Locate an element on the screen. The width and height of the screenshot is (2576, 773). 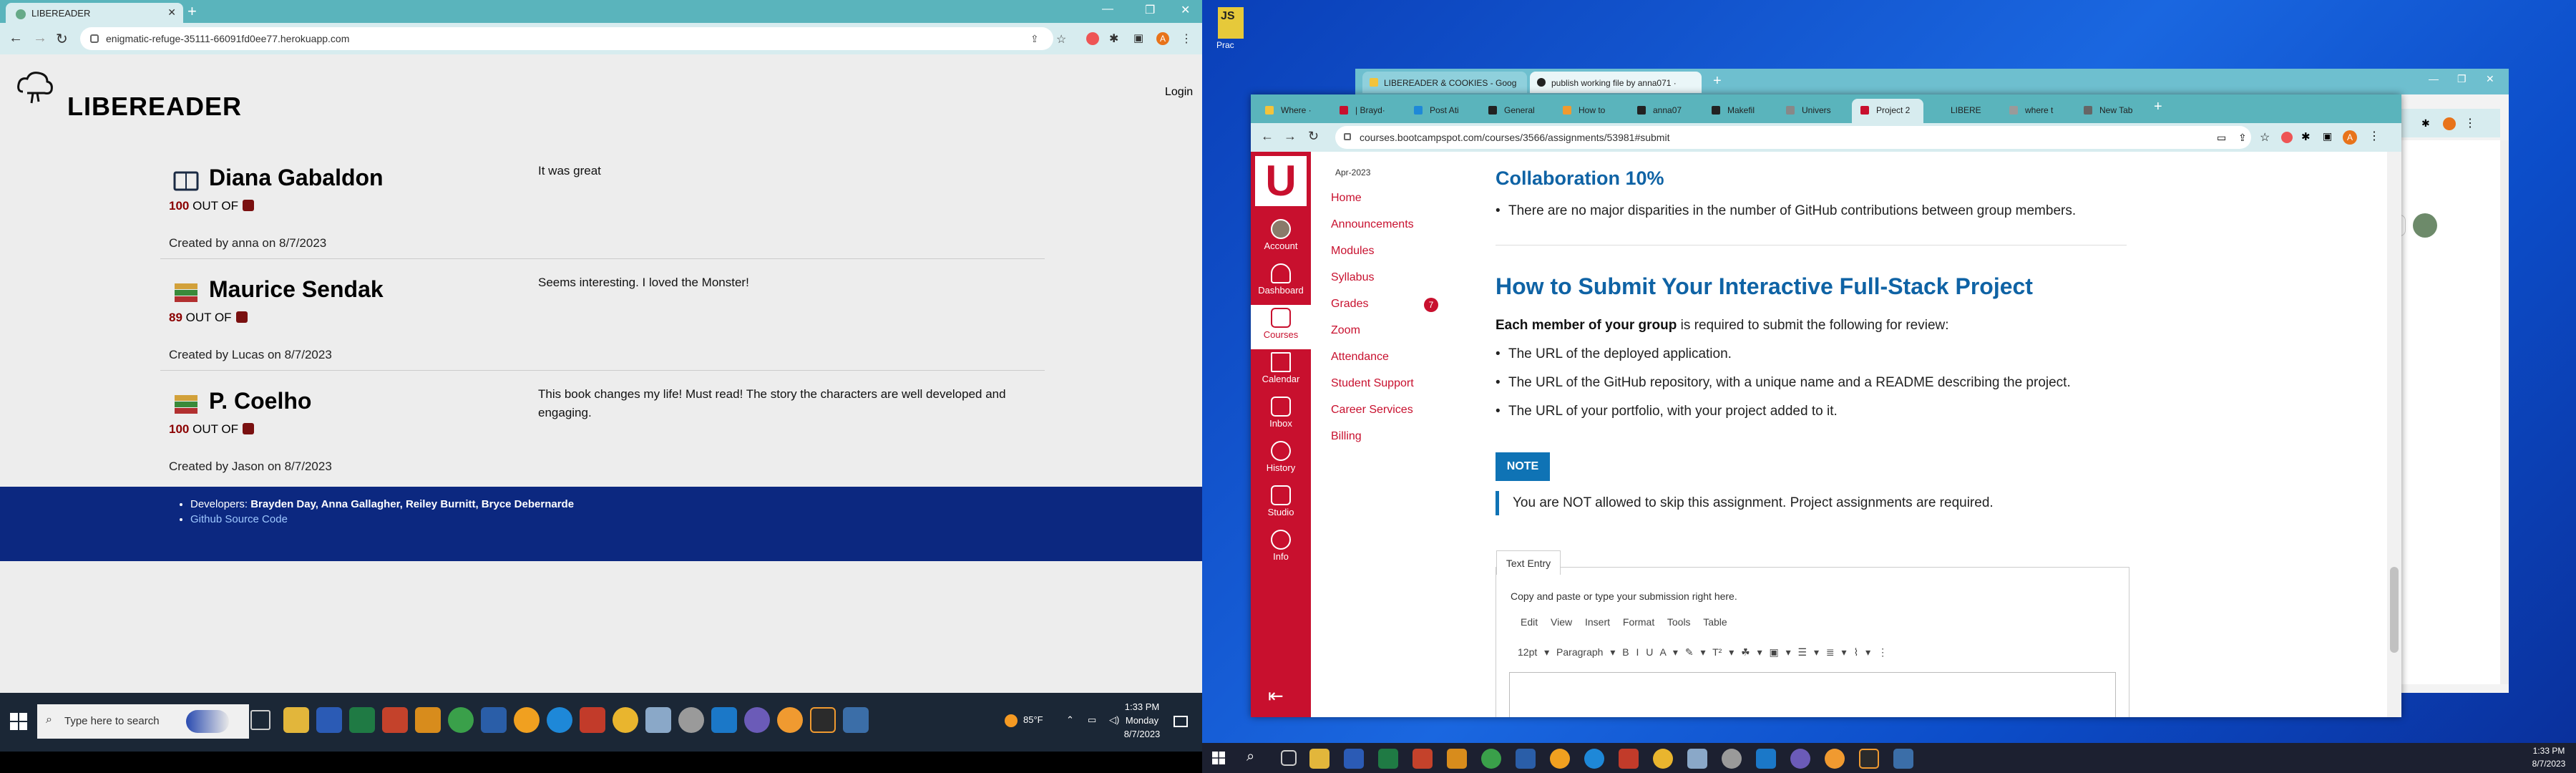
back-icon: ← is located at coordinates (16, 38).